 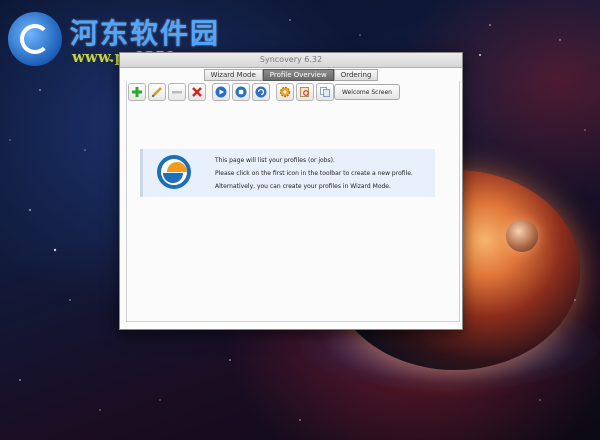 I want to click on stop-icon, so click(x=241, y=92).